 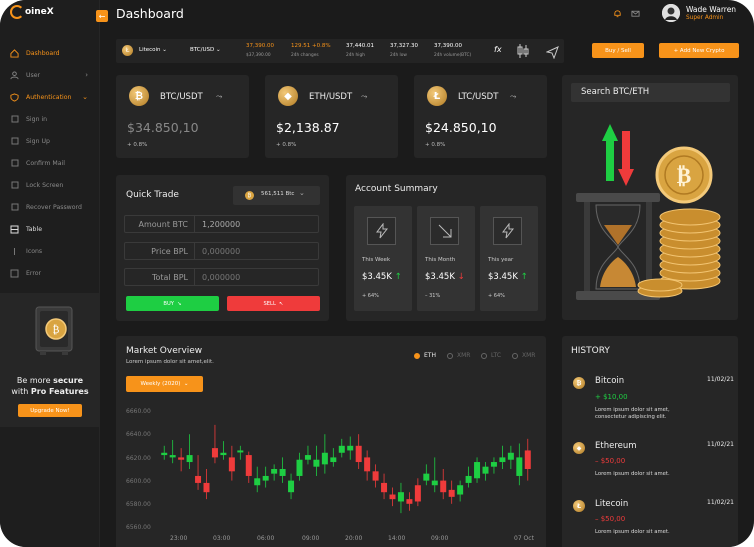 I want to click on sidebar-item-confirm-mail: Confirm Mail, so click(x=50, y=163).